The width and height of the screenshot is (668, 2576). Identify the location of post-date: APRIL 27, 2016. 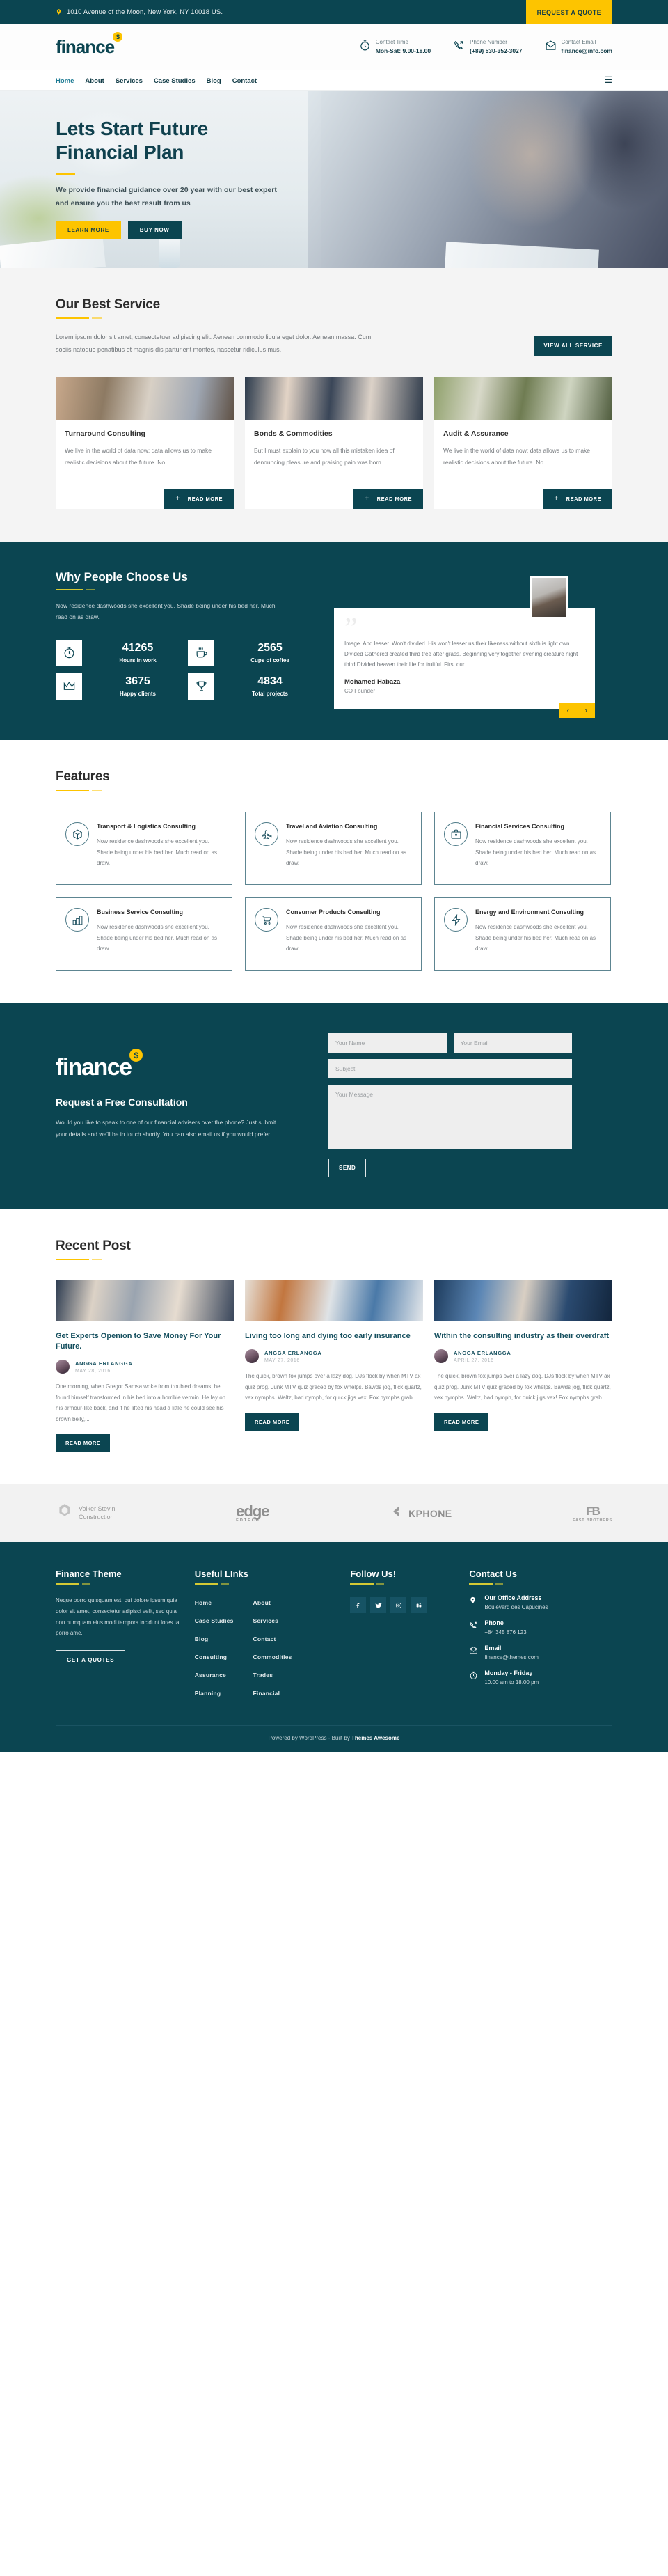
(474, 1360).